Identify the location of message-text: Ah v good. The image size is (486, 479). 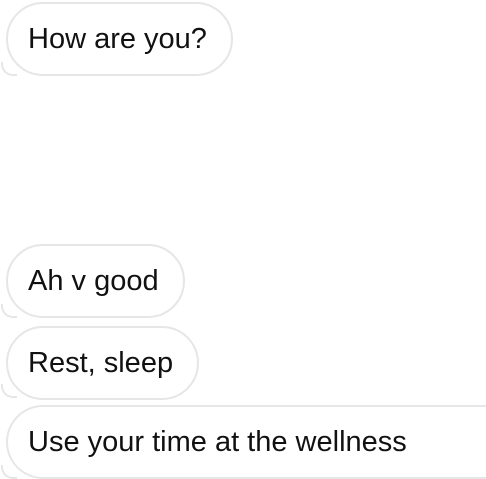
(93, 281).